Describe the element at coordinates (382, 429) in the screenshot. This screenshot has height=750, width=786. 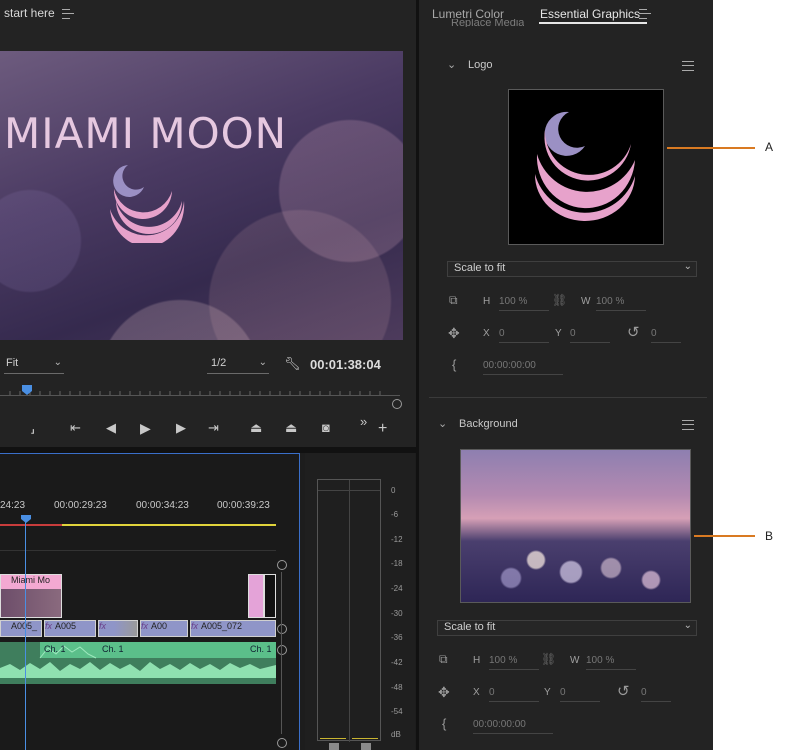
I see `add-button-icon: +` at that location.